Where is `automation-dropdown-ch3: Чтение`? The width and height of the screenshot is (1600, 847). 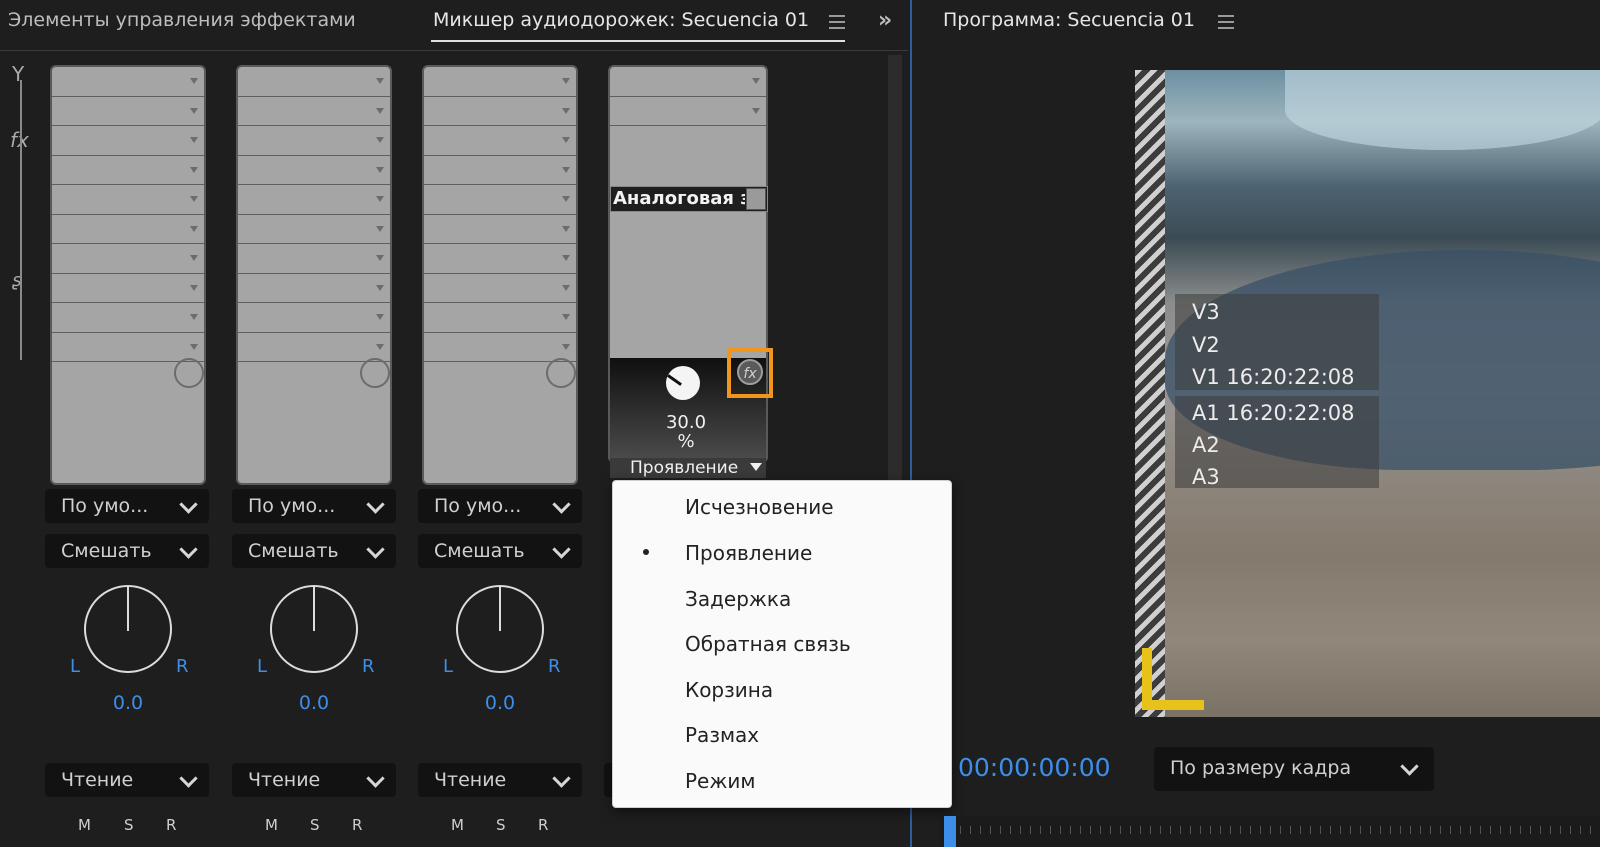
automation-dropdown-ch3: Чтение is located at coordinates (500, 780).